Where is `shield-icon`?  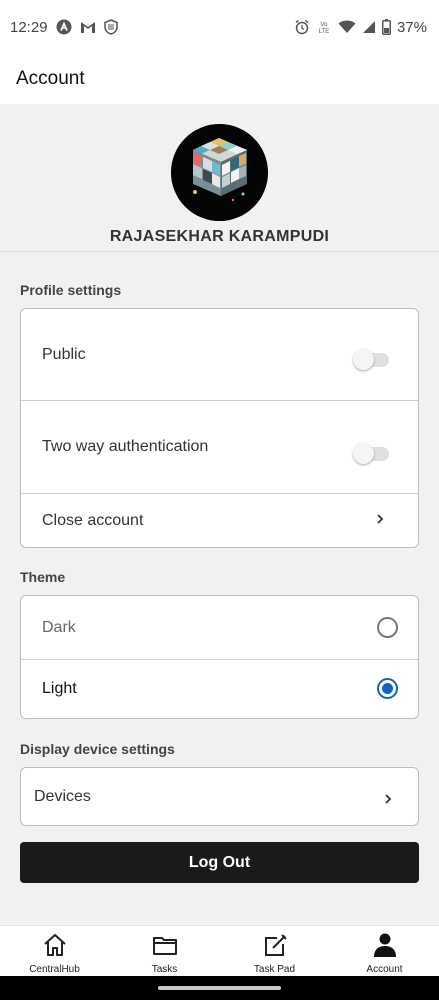
shield-icon is located at coordinates (110, 27).